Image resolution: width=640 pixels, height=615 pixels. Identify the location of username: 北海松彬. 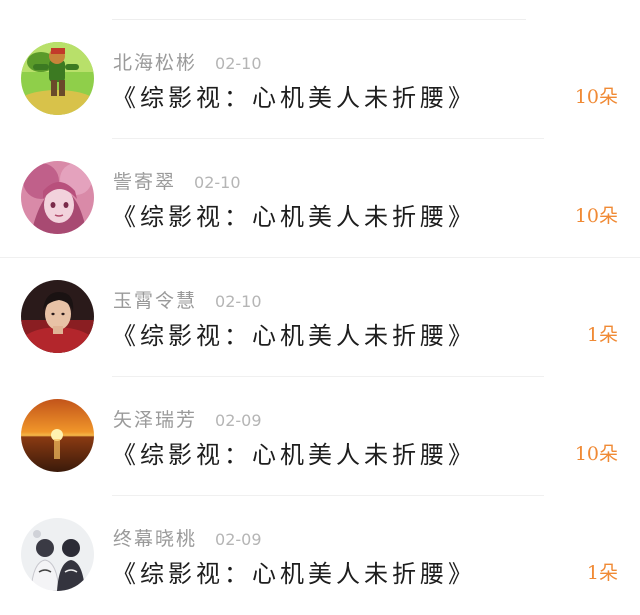
(155, 61).